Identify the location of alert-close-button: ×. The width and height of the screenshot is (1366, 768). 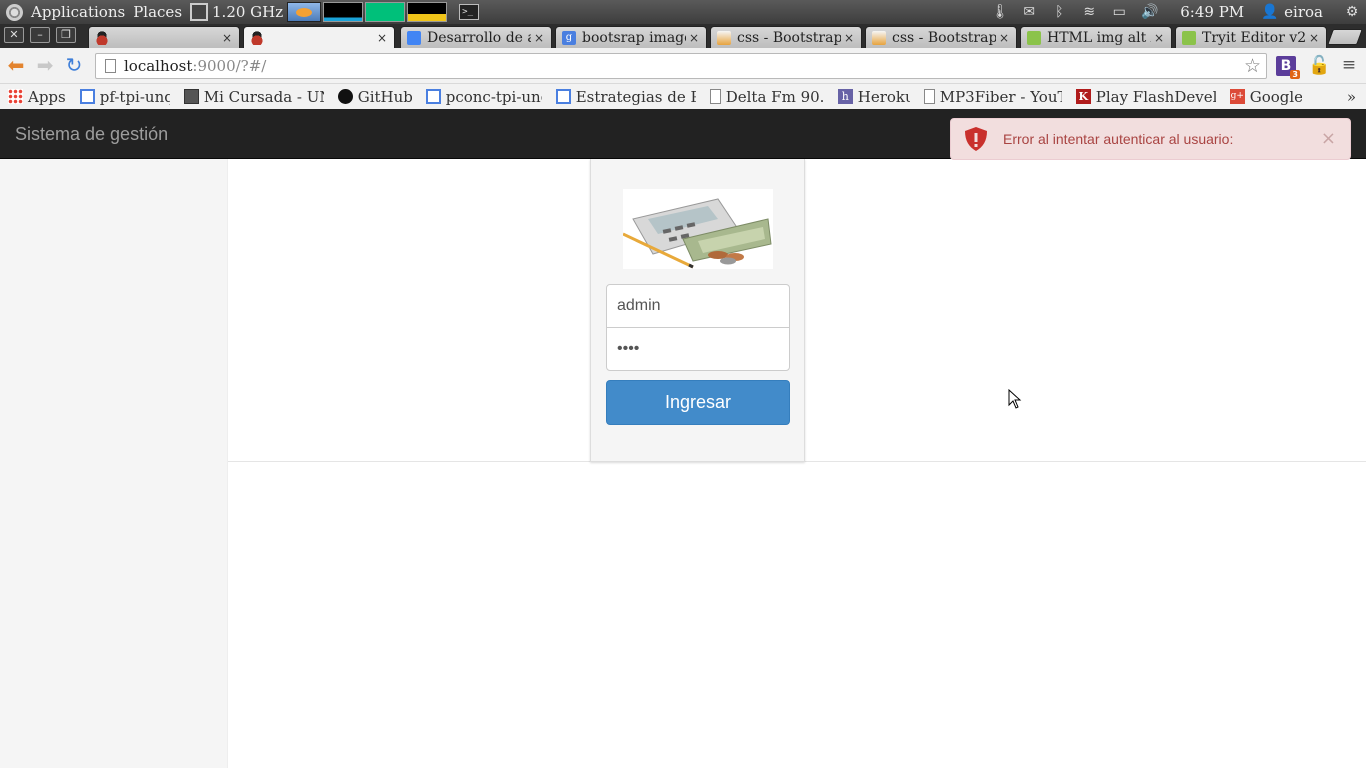
(1328, 138).